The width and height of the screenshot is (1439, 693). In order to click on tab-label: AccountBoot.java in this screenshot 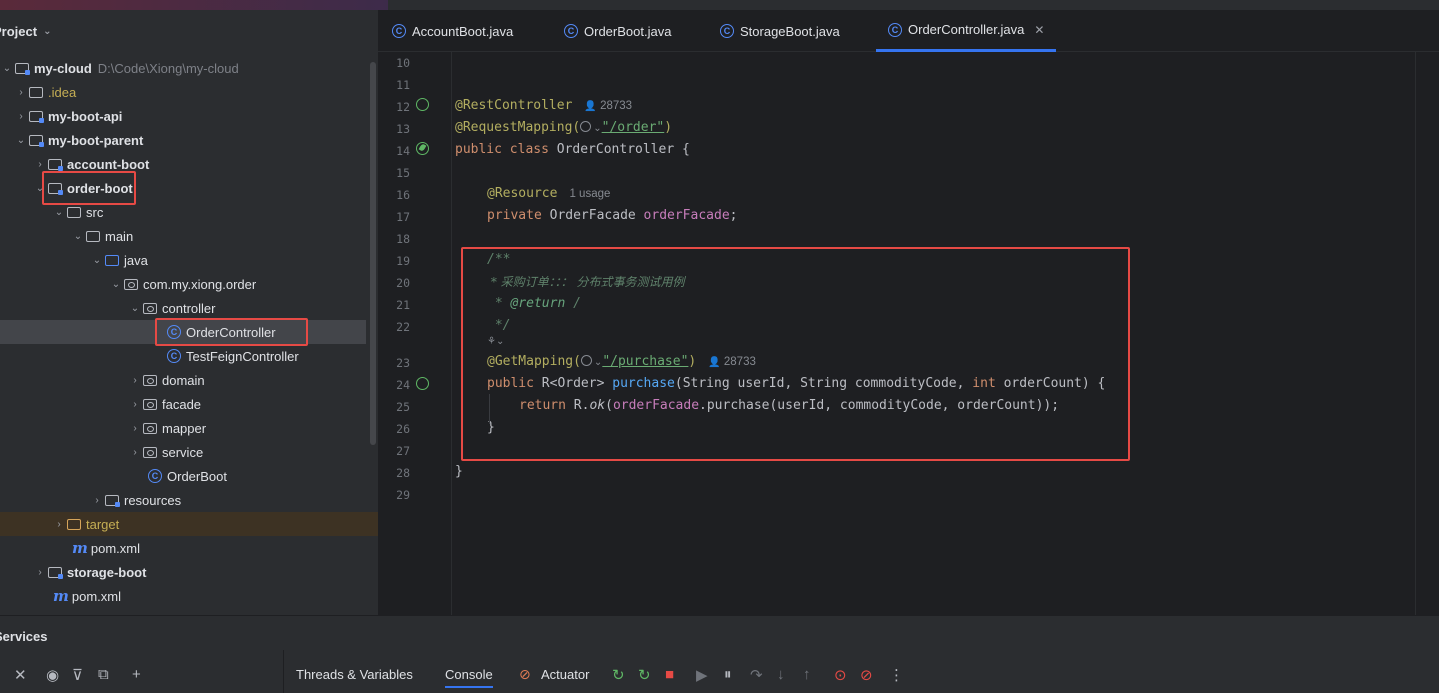, I will do `click(463, 31)`.